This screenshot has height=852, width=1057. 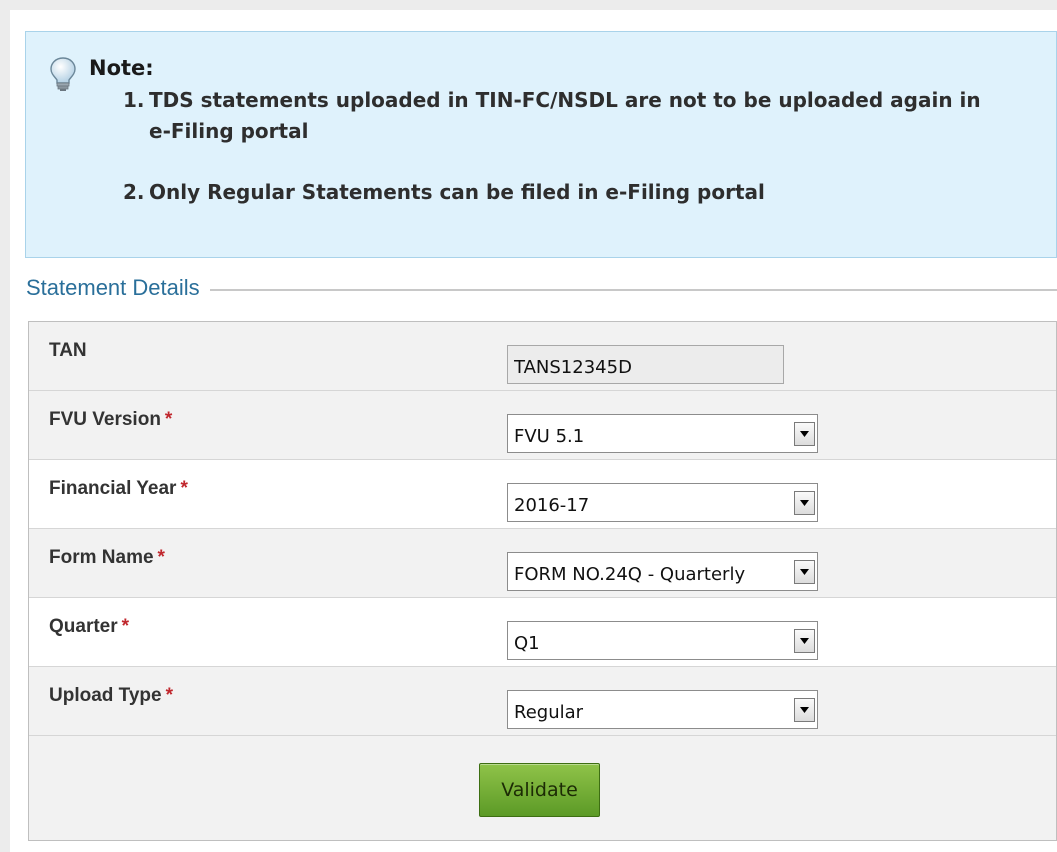 What do you see at coordinates (549, 436) in the screenshot?
I see `fvu-version-value: FVU 5.1` at bounding box center [549, 436].